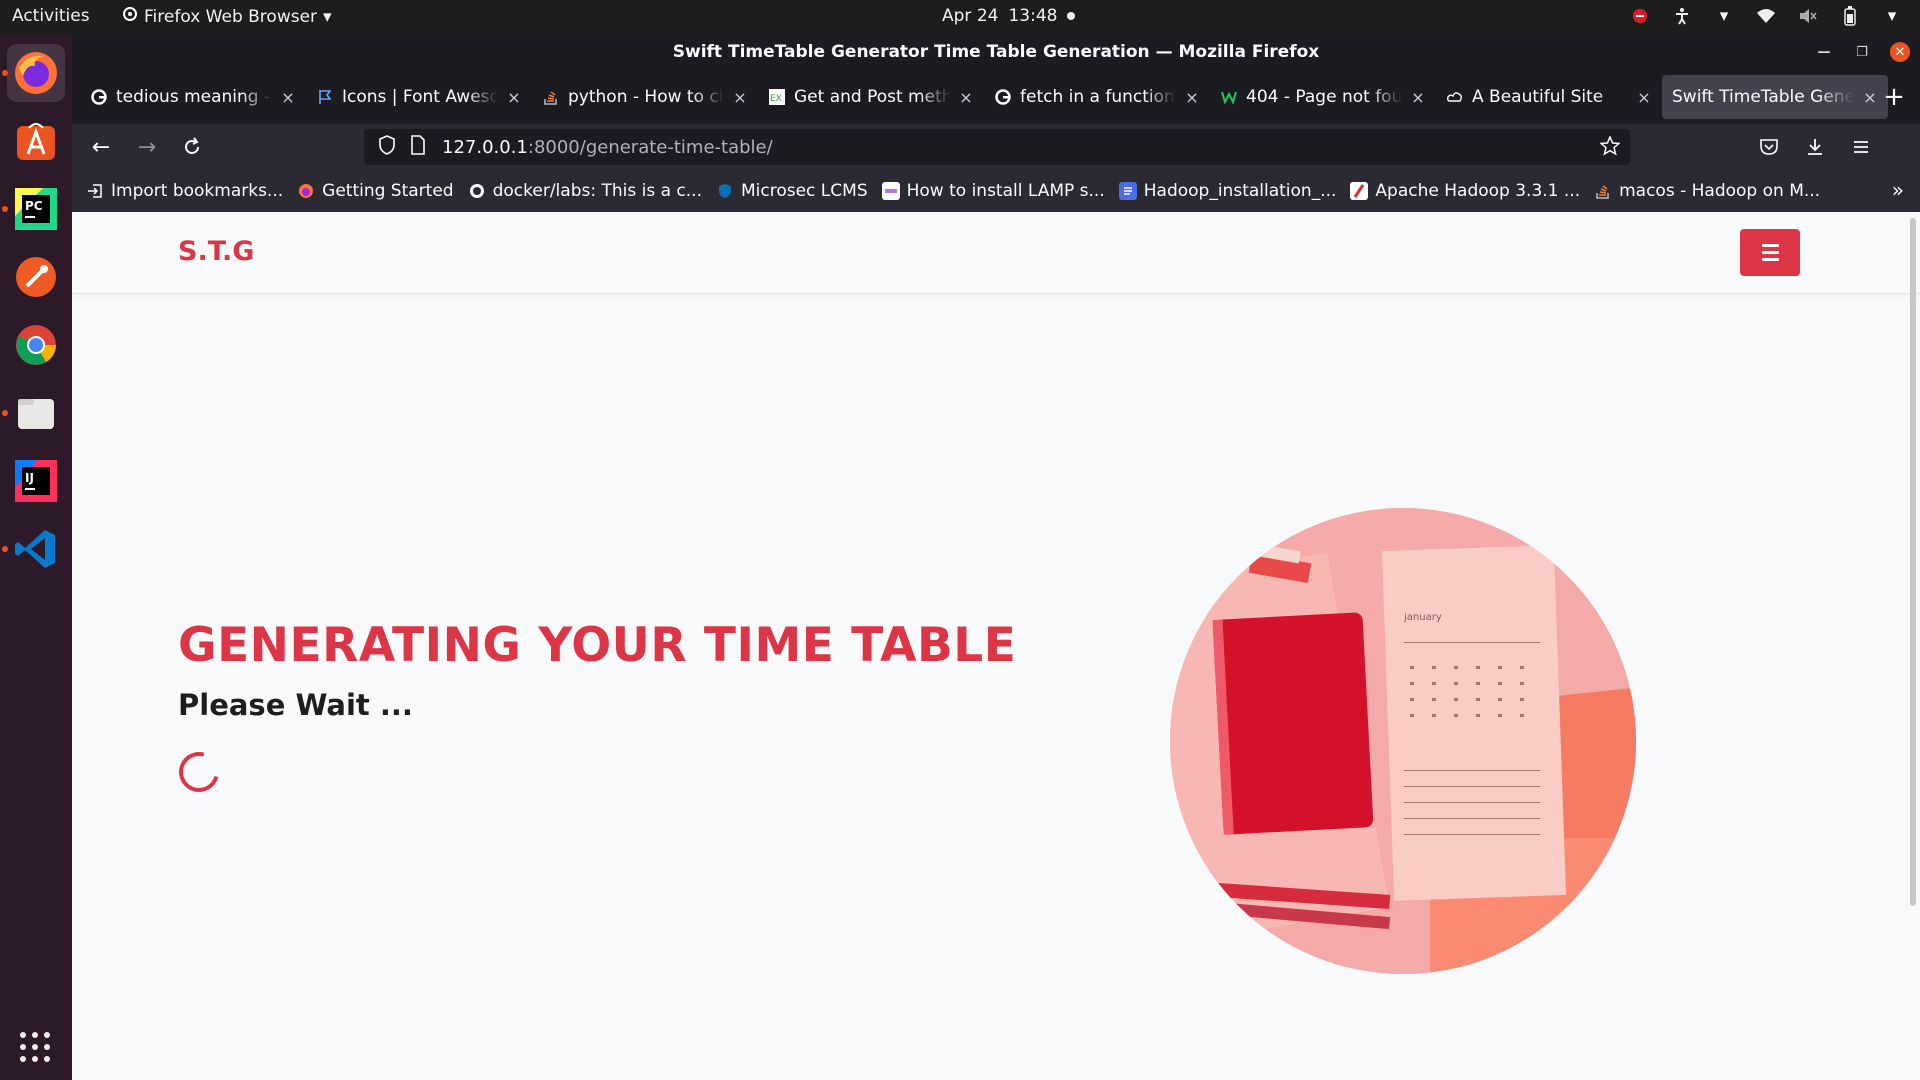  Describe the element at coordinates (36, 345) in the screenshot. I see `dock-chrome` at that location.